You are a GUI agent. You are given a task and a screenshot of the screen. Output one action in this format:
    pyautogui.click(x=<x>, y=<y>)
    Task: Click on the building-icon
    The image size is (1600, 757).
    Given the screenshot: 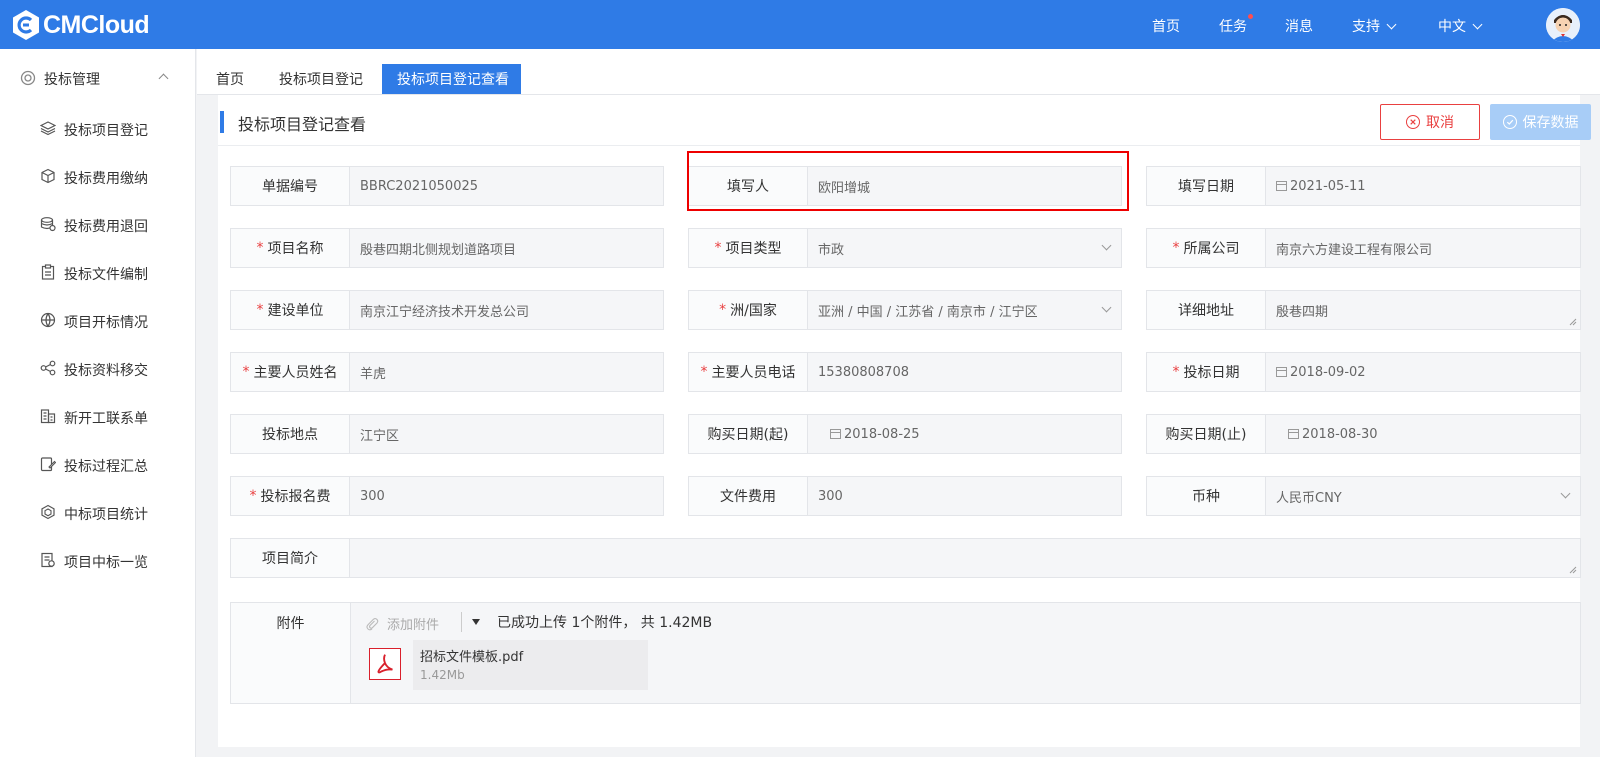 What is the action you would take?
    pyautogui.click(x=48, y=416)
    